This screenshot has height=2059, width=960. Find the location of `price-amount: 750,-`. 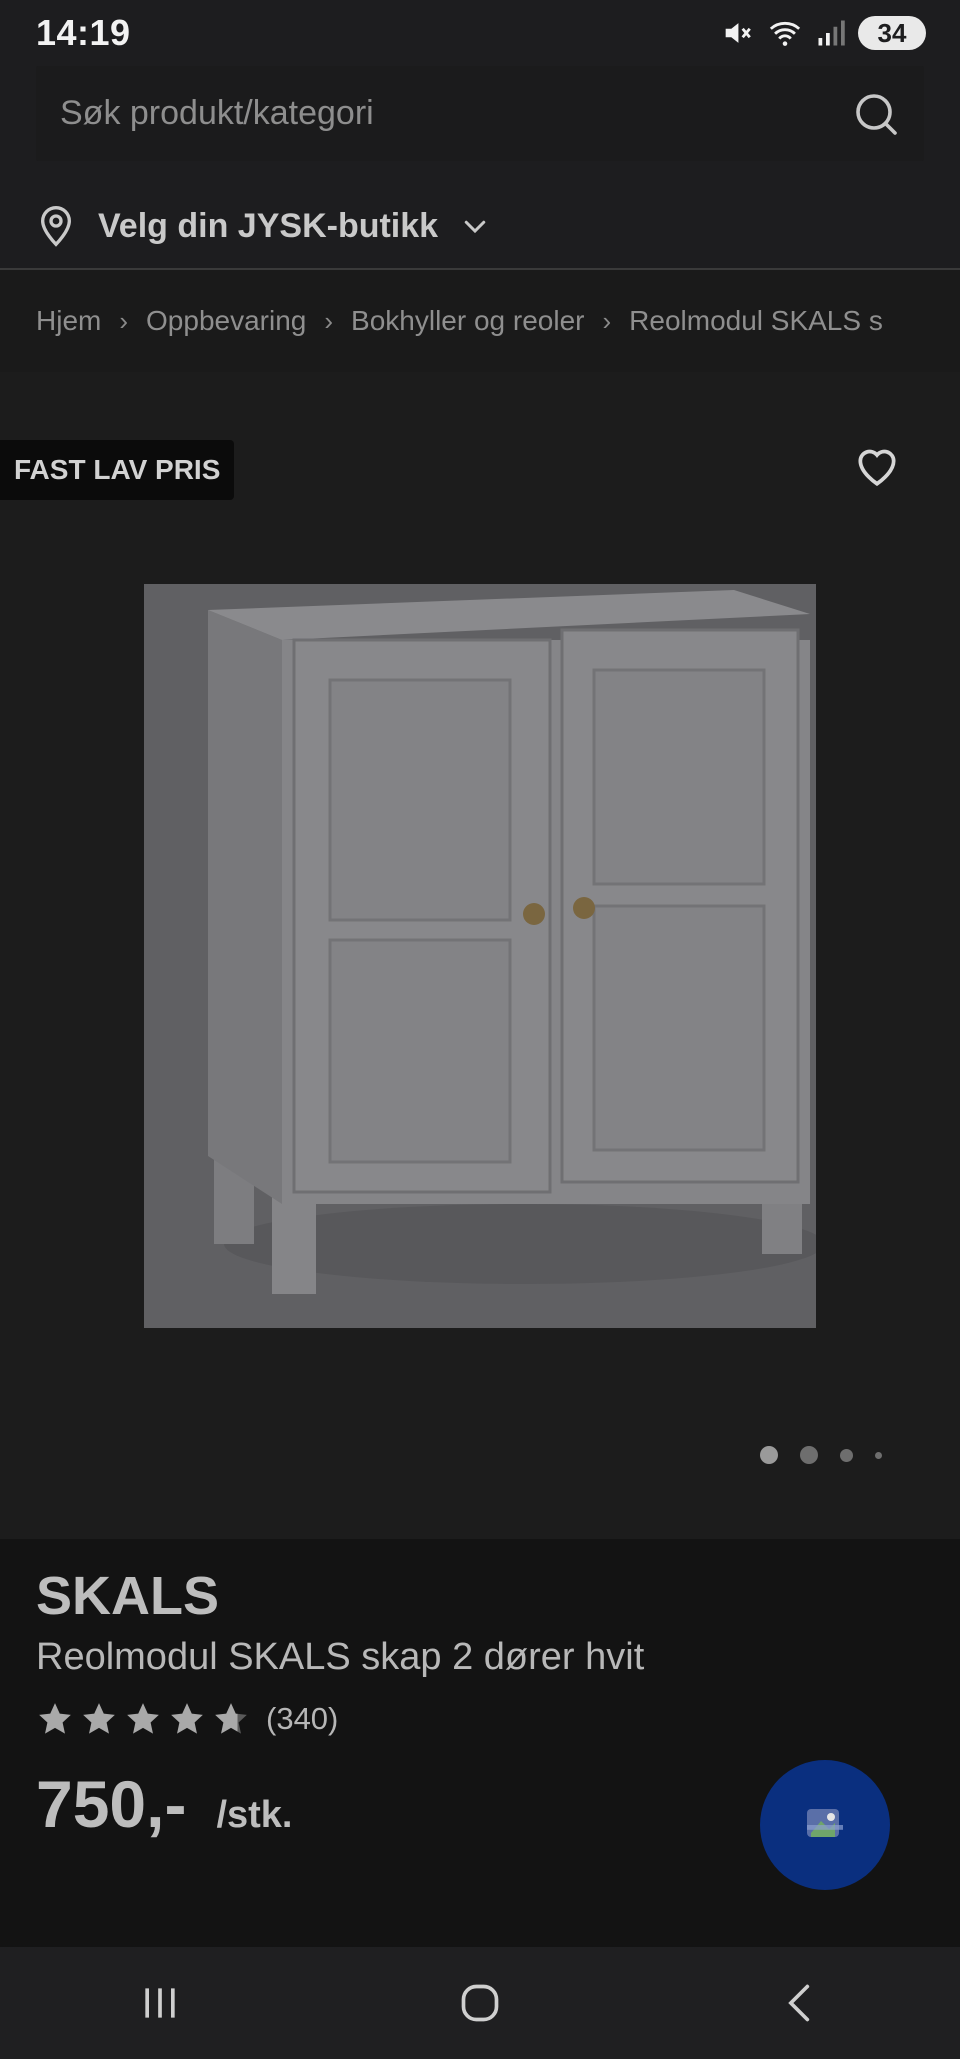

price-amount: 750,- is located at coordinates (111, 1804).